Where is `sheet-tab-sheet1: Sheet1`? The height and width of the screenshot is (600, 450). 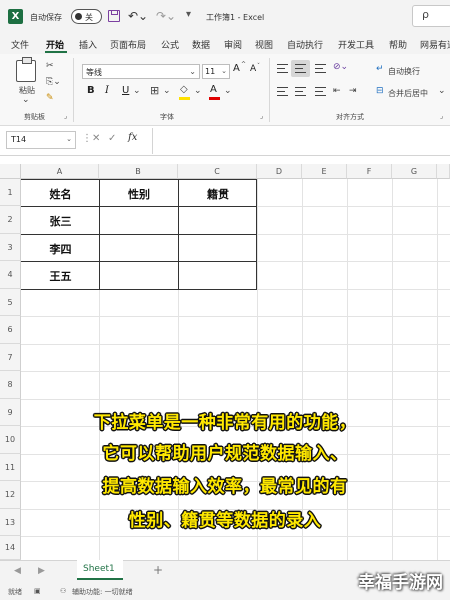 sheet-tab-sheet1: Sheet1 is located at coordinates (100, 570).